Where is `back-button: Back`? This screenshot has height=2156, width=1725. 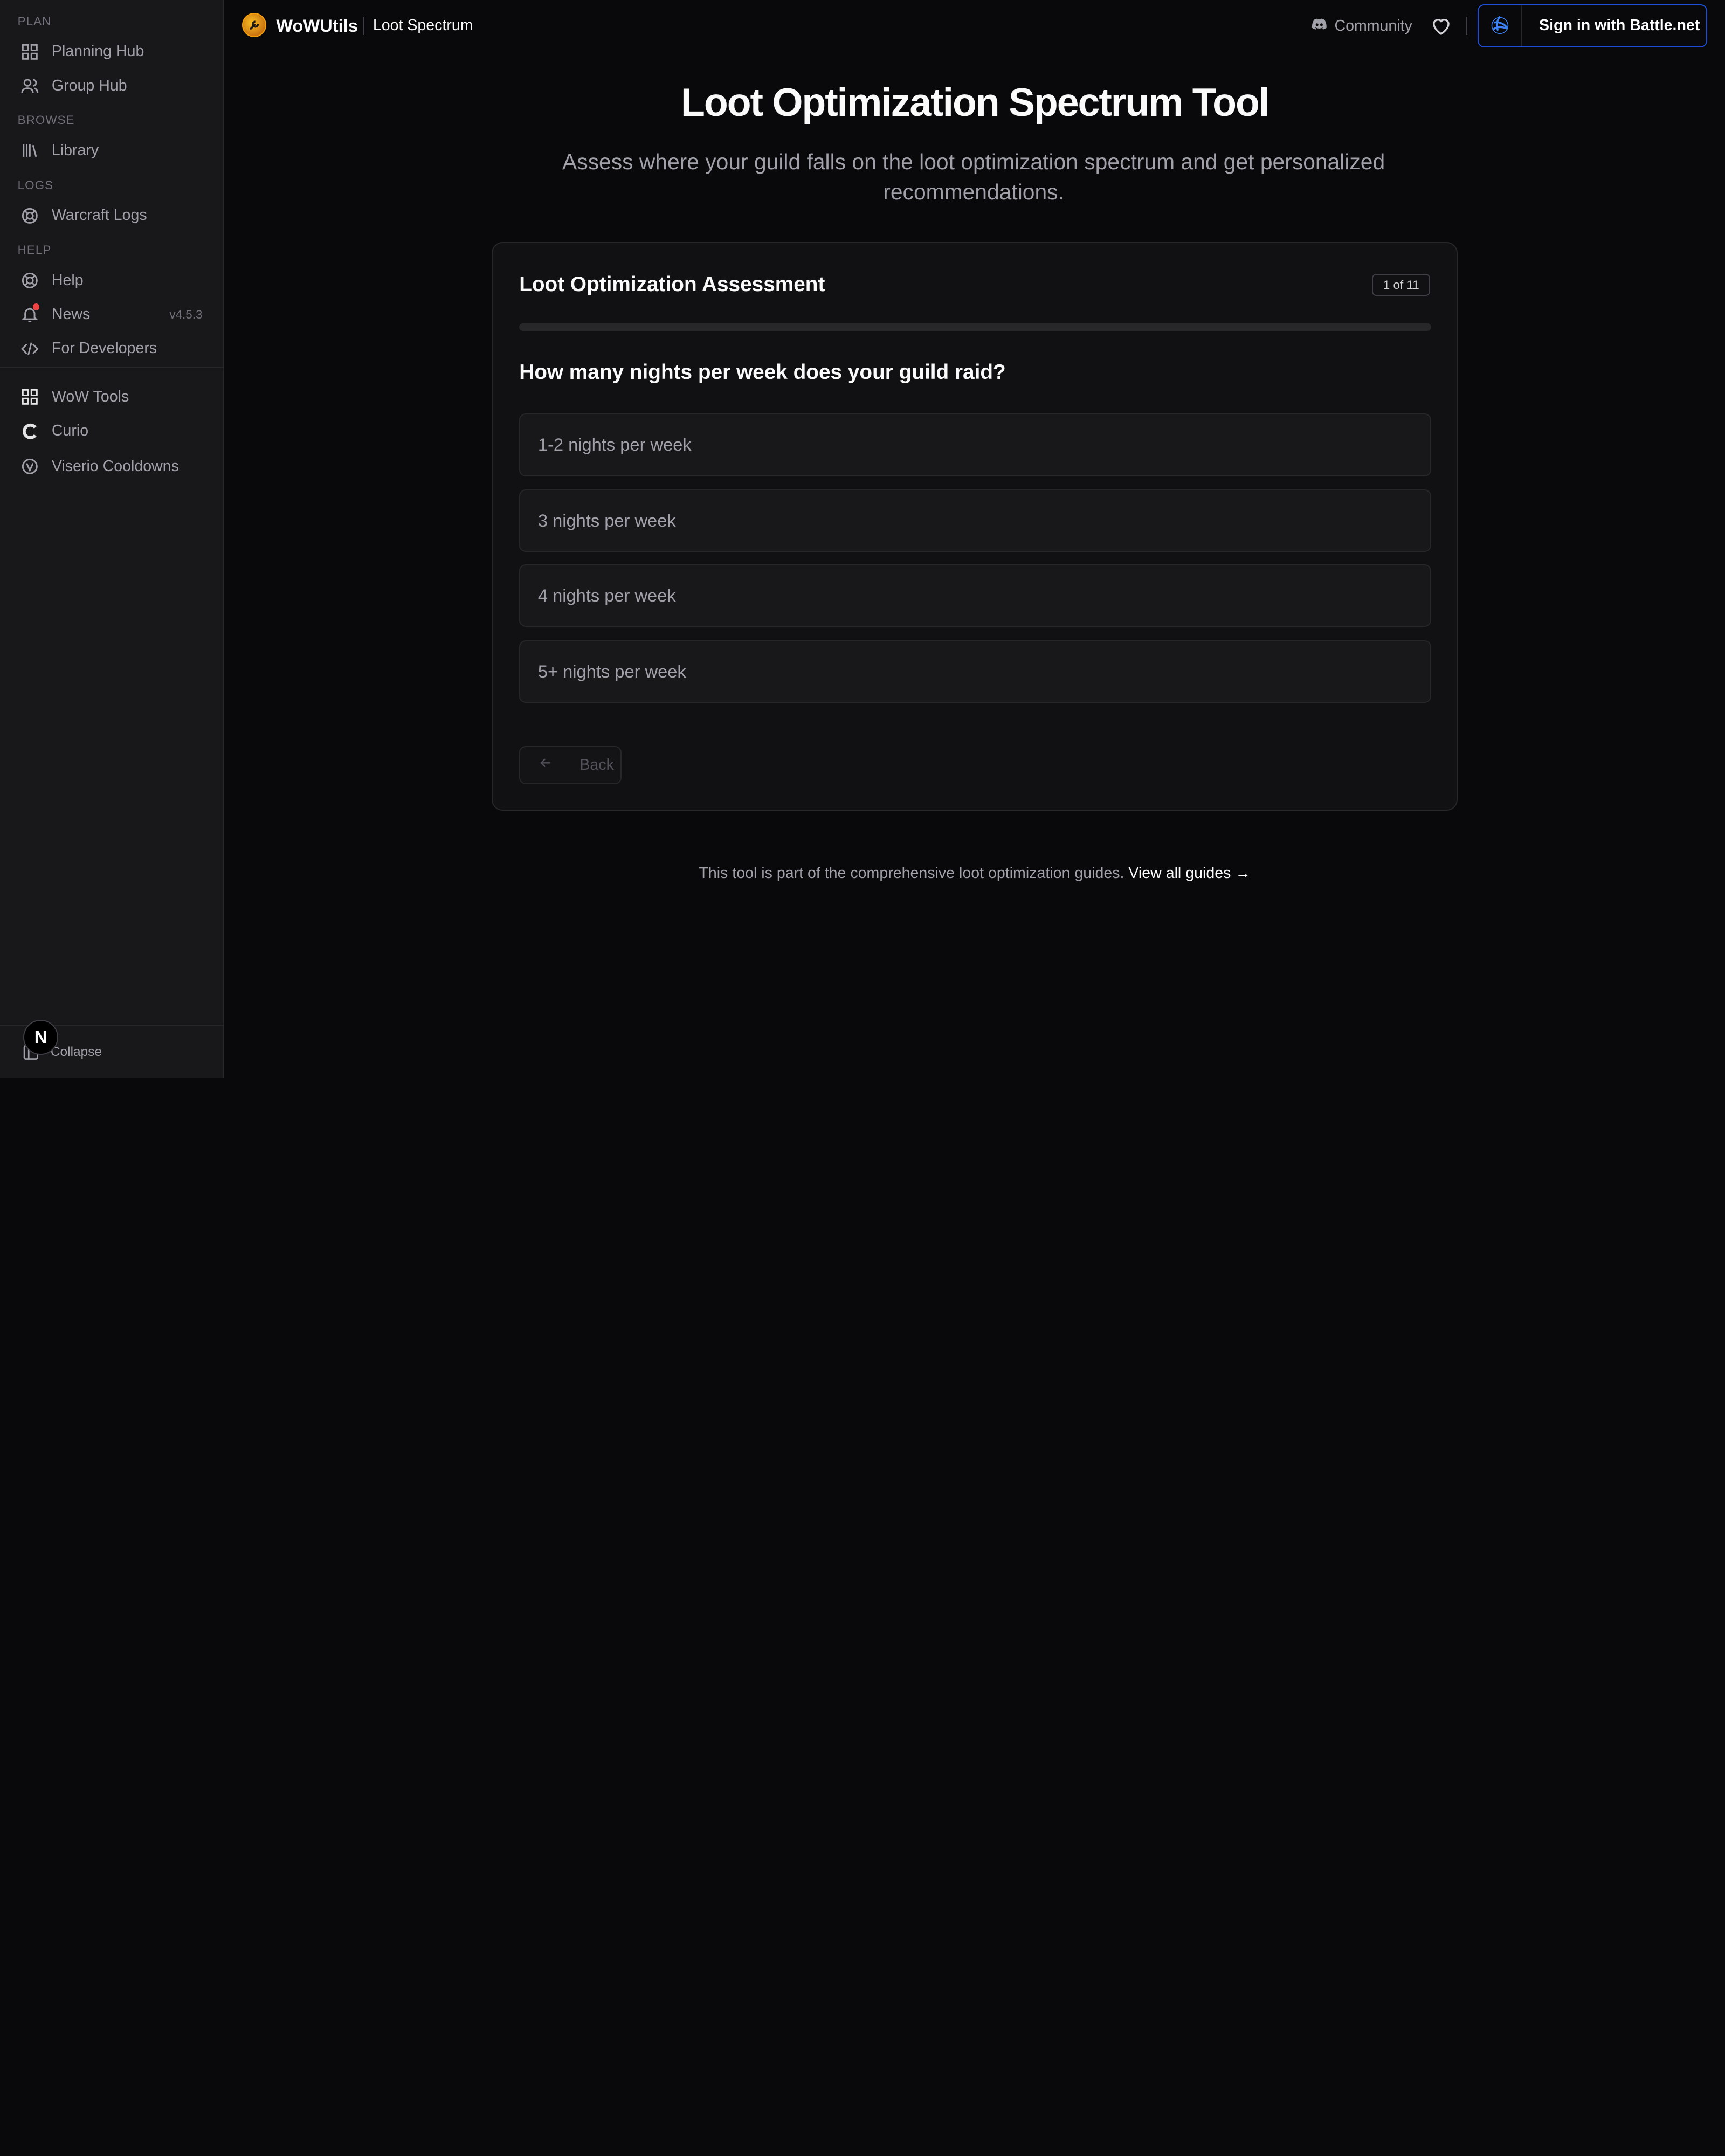 back-button: Back is located at coordinates (570, 765).